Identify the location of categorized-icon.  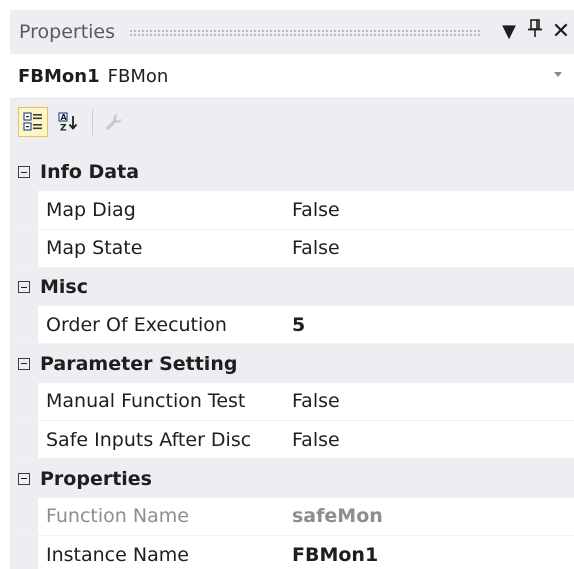
(32, 121).